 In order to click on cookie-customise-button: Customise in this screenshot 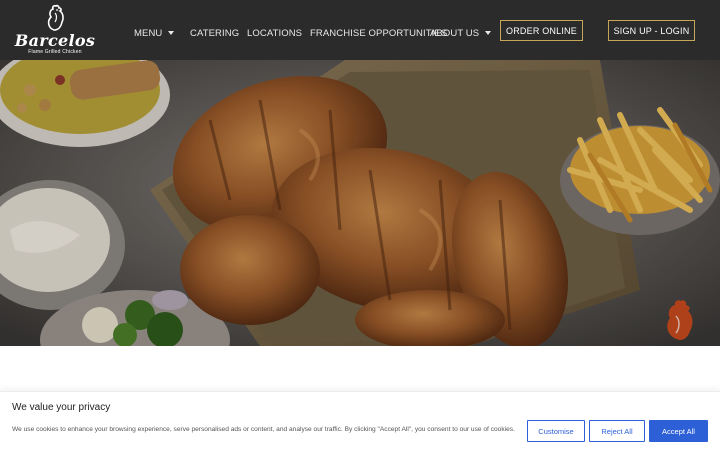, I will do `click(556, 431)`.